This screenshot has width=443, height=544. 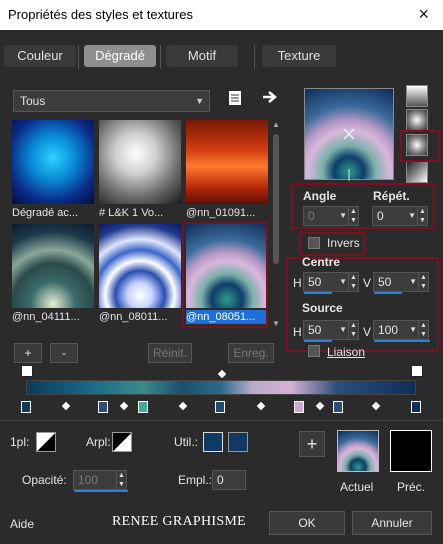 What do you see at coordinates (64, 353) in the screenshot?
I see `remove-gradient-button: -` at bounding box center [64, 353].